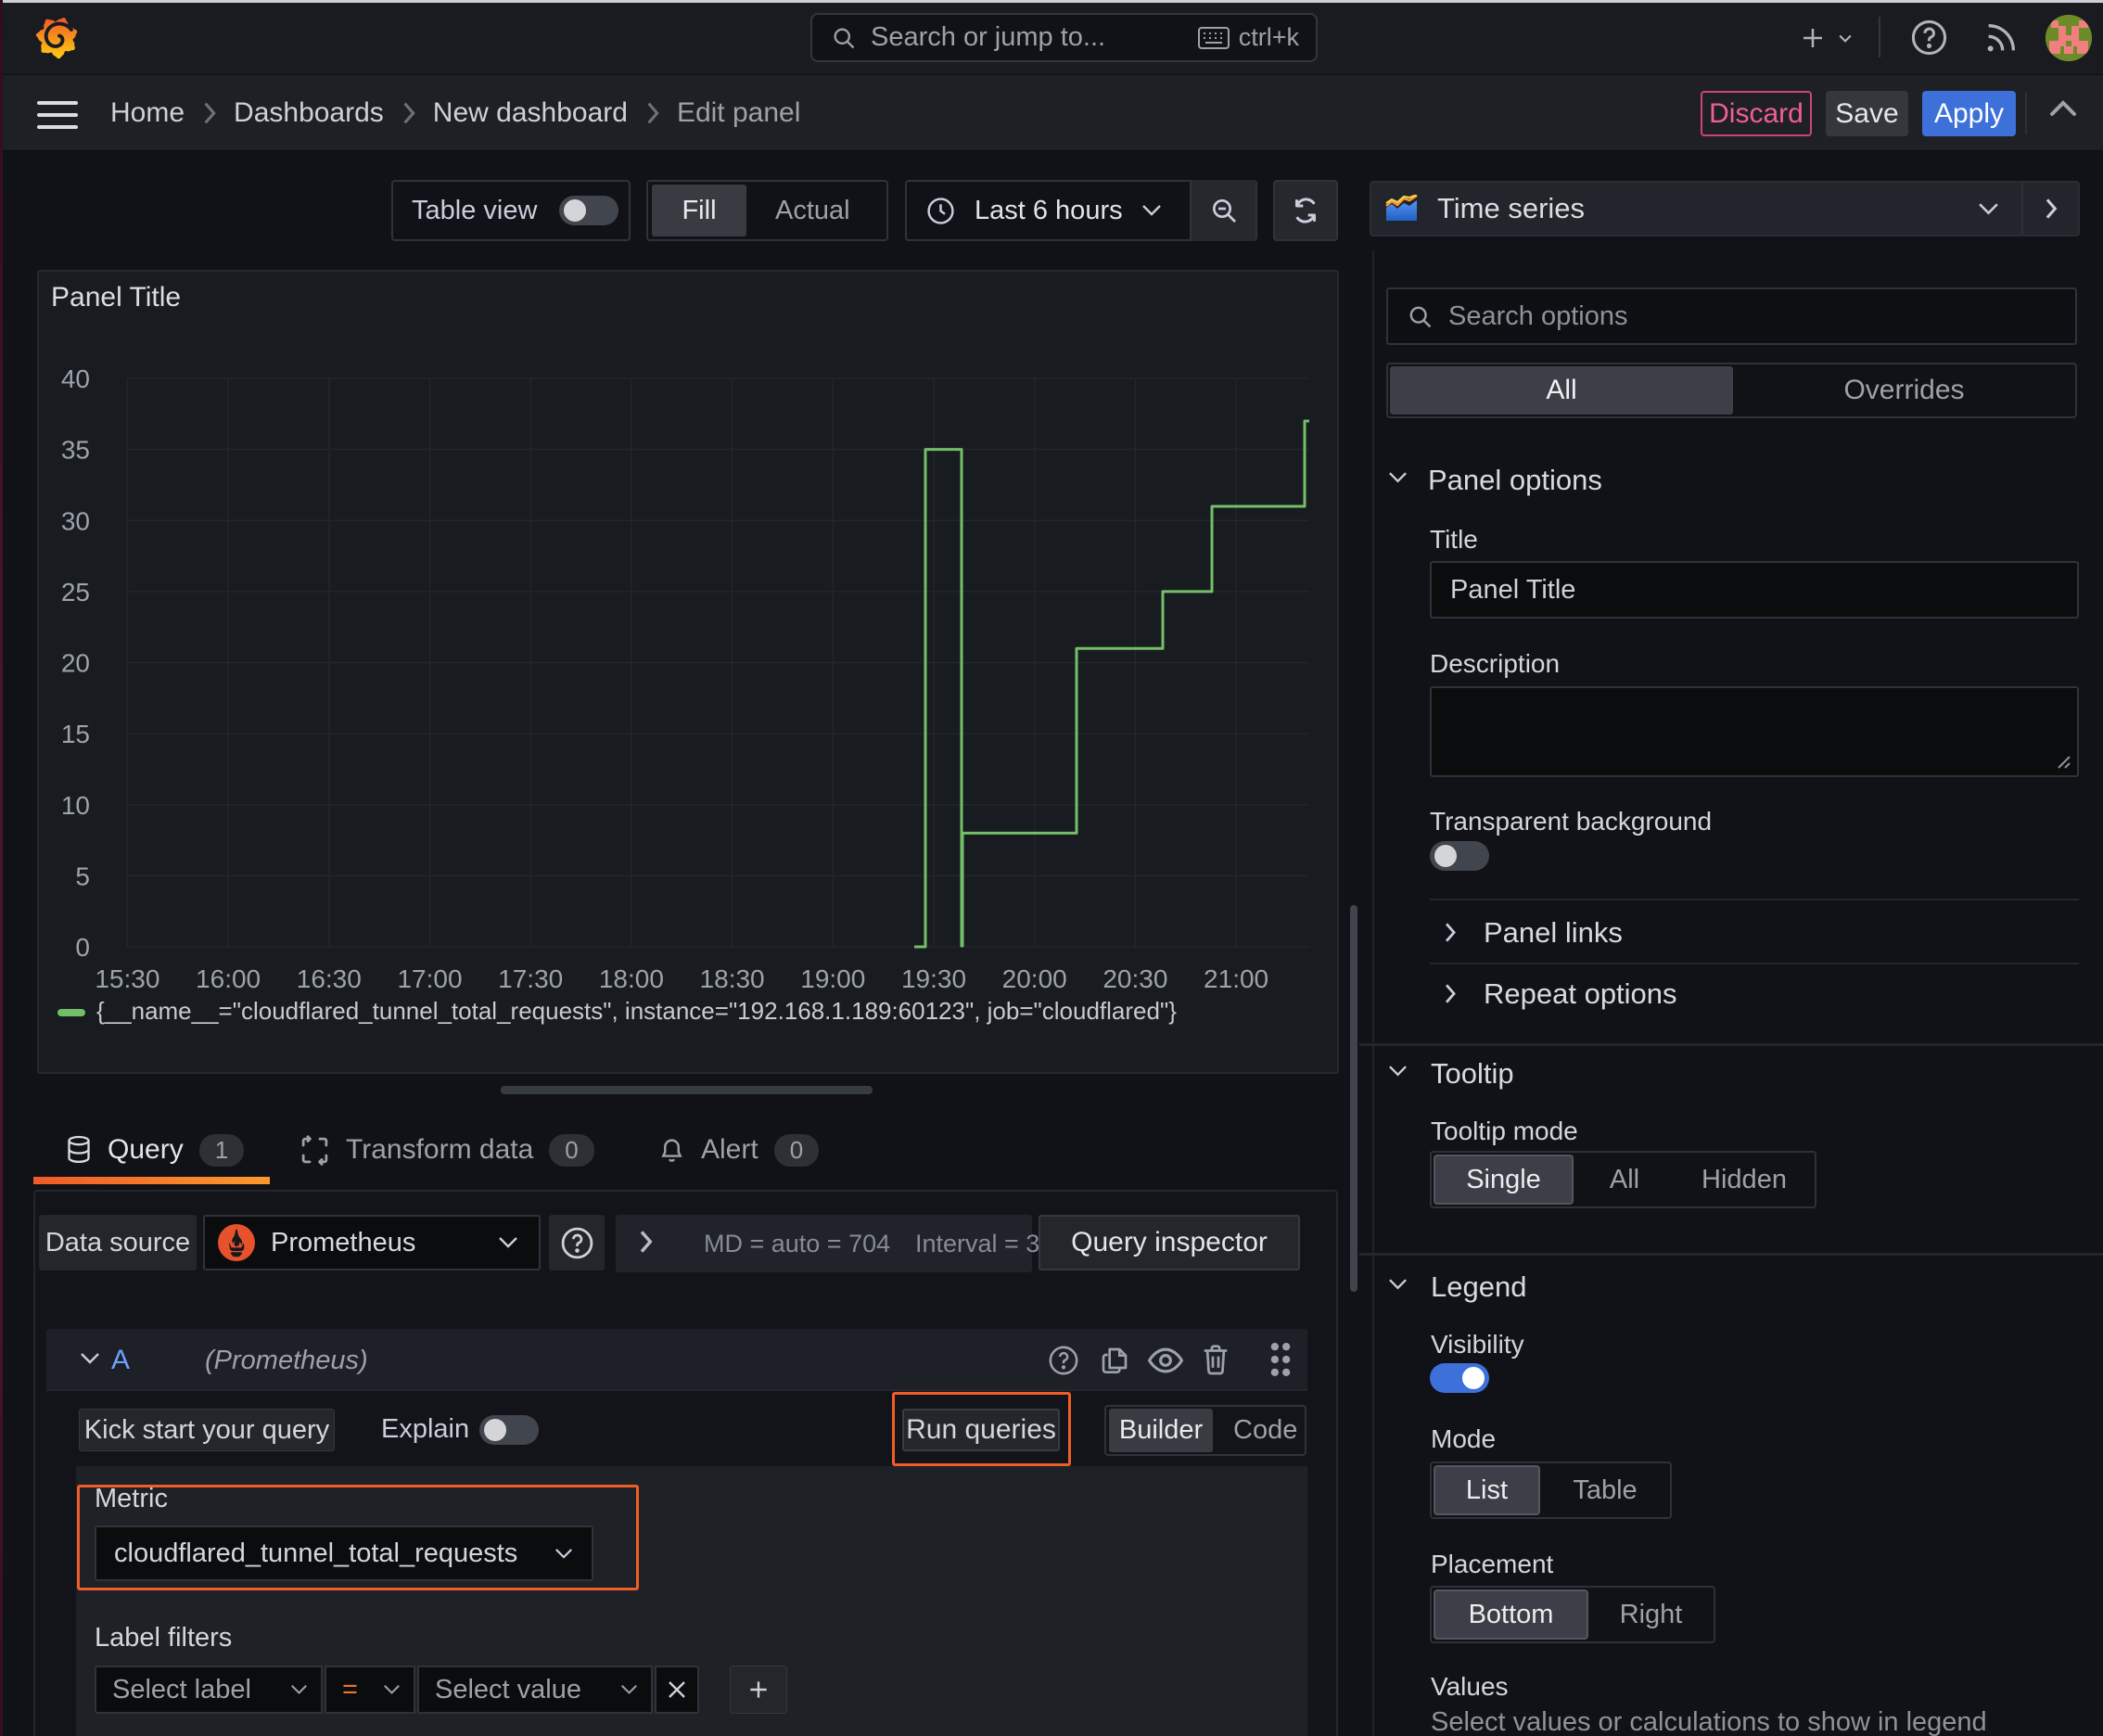  Describe the element at coordinates (75, 450) in the screenshot. I see `svg-text: 35` at that location.